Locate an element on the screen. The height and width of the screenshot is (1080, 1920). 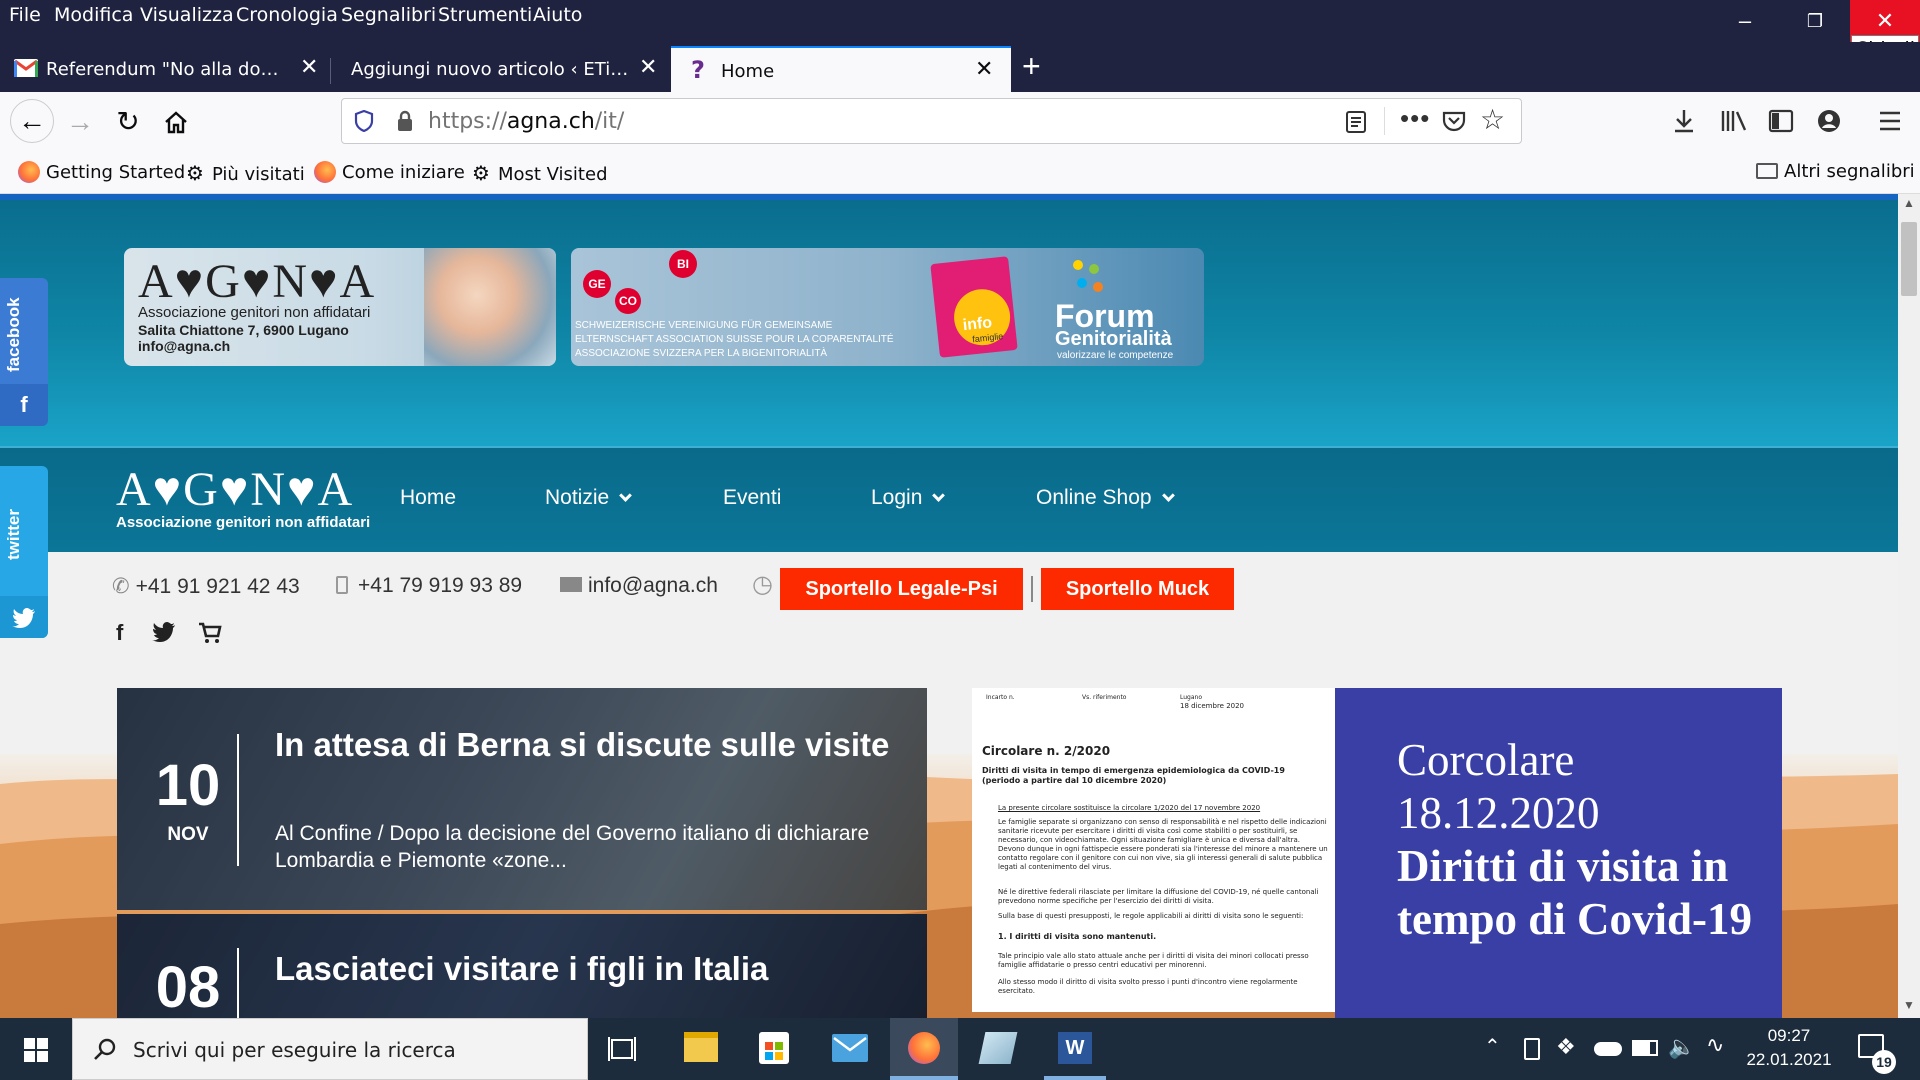
news-card: 08 Lasciateci visitare i figli in Italia is located at coordinates (522, 966).